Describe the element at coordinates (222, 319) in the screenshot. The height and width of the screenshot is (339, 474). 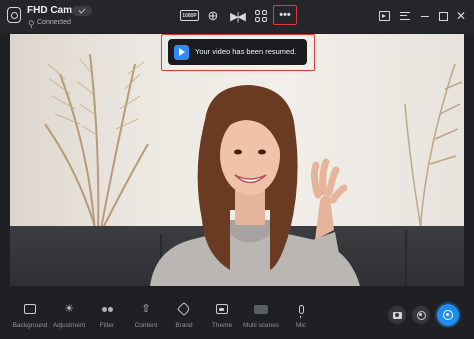
I see `theme-button: Theme` at that location.